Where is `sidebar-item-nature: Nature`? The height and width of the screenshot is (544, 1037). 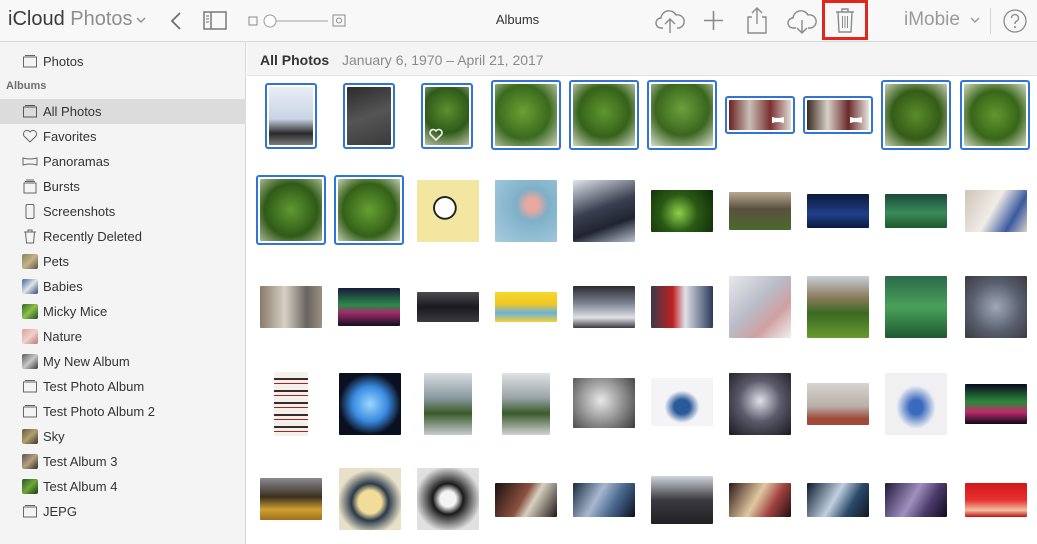
sidebar-item-nature: Nature is located at coordinates (123, 336).